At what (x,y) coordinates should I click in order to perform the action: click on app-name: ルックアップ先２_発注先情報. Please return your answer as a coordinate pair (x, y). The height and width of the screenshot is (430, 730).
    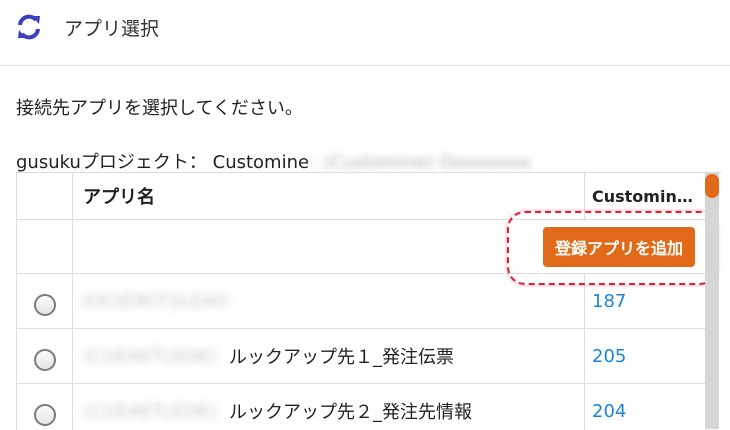
    Looking at the image, I should click on (350, 412).